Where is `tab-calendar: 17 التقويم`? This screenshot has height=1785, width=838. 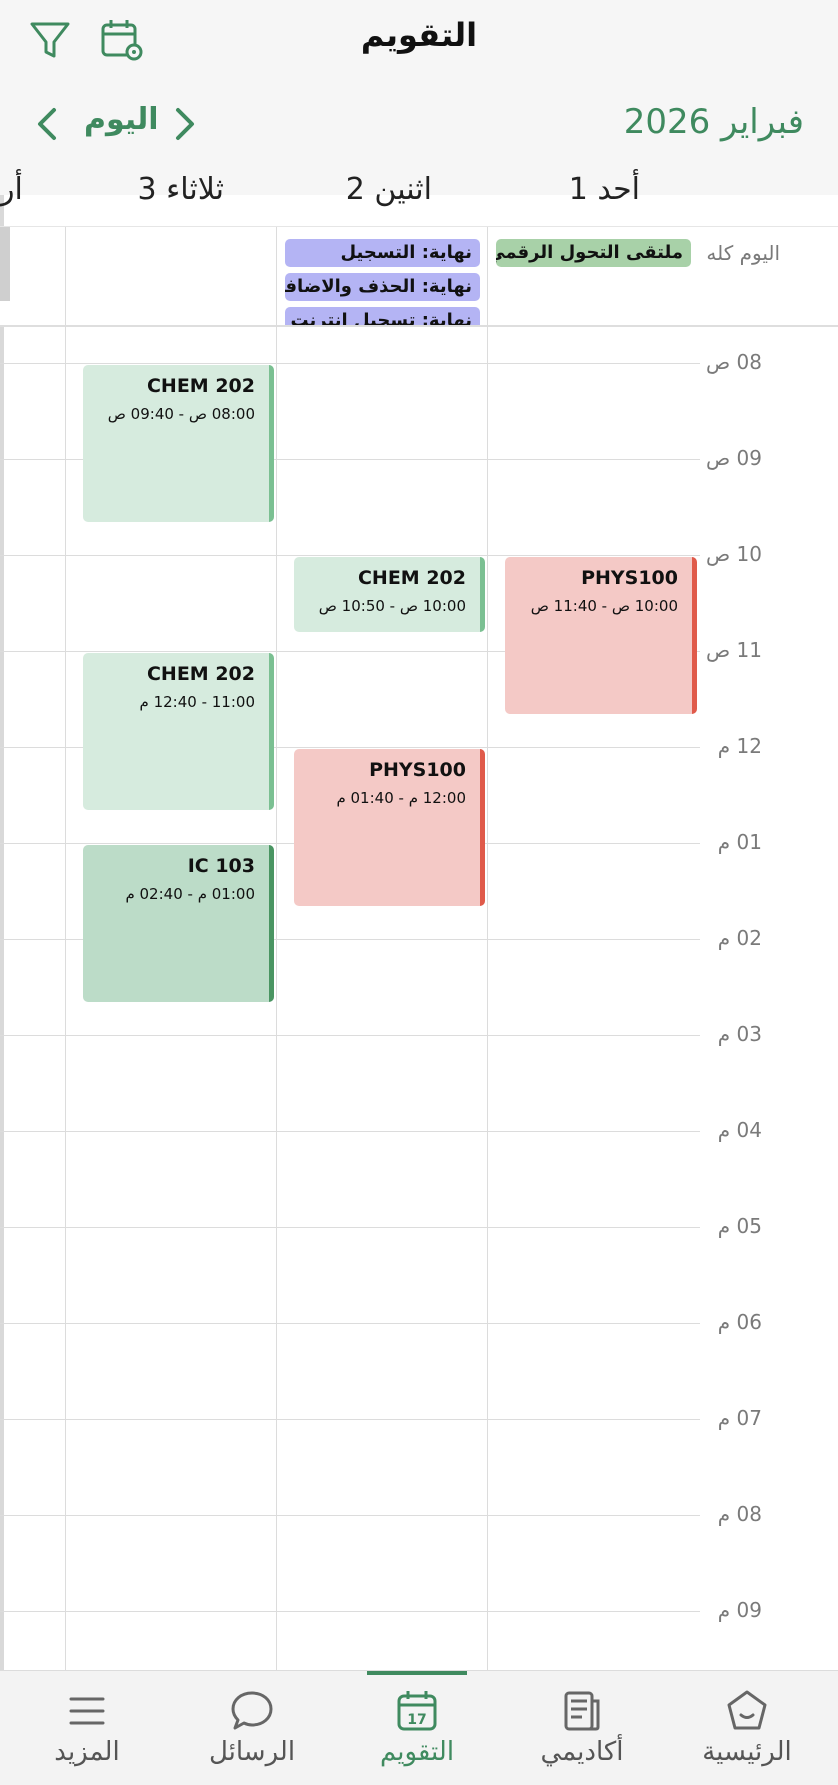
tab-calendar: 17 التقويم is located at coordinates (417, 1728).